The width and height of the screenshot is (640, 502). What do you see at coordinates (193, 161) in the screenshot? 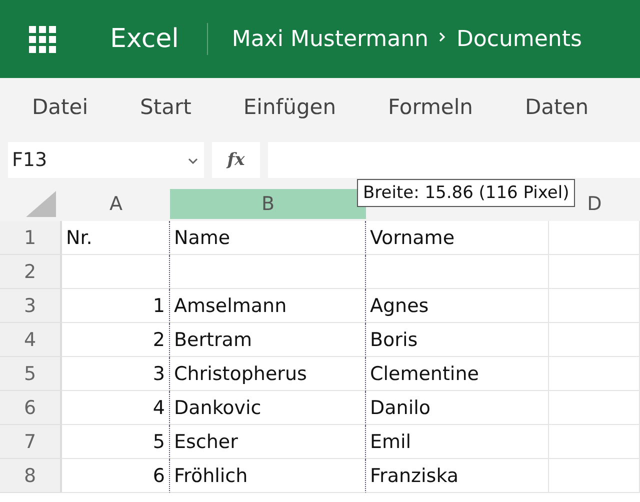
I see `caret-icon` at bounding box center [193, 161].